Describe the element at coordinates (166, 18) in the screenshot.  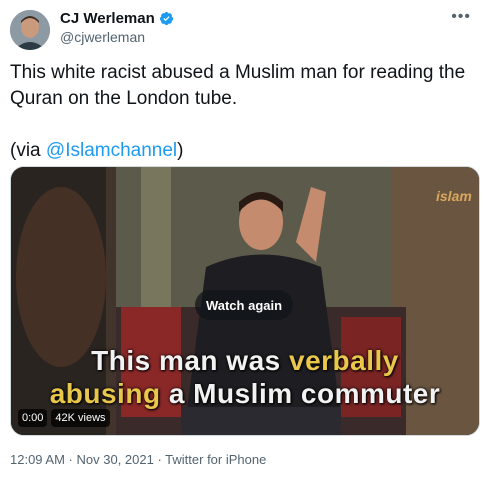
I see `verified-badge-icon` at that location.